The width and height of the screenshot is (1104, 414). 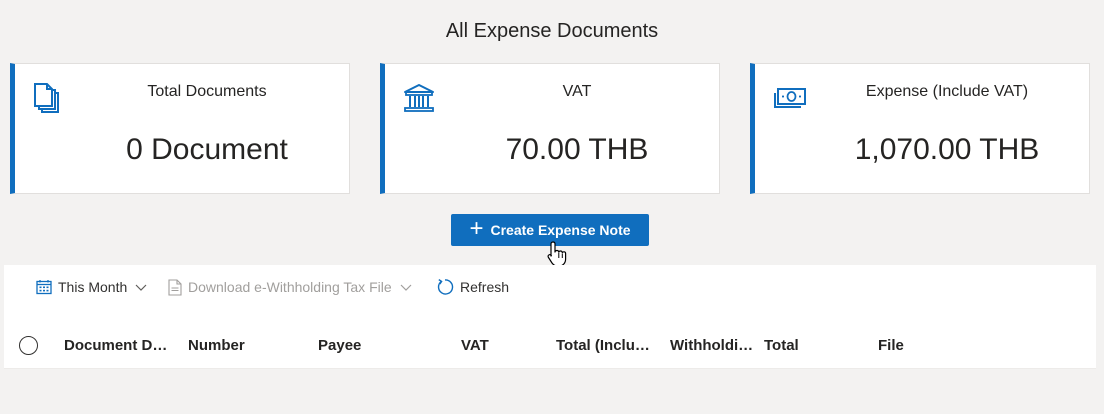 What do you see at coordinates (577, 149) in the screenshot?
I see `vat-value: 70.00 THB` at bounding box center [577, 149].